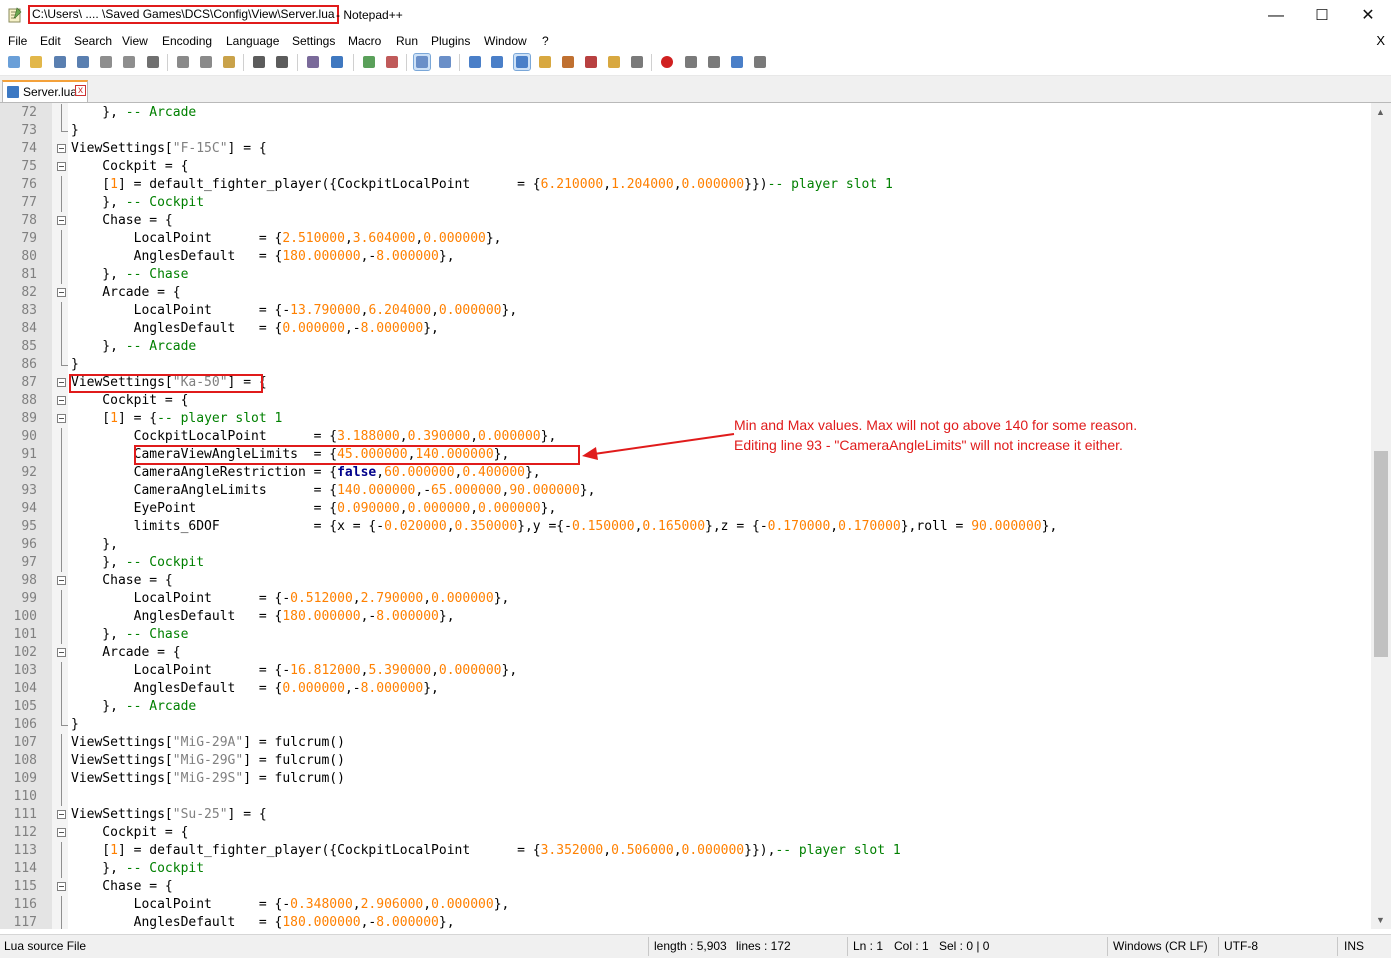  Describe the element at coordinates (422, 62) in the screenshot. I see `sync-vertical-icon` at that location.